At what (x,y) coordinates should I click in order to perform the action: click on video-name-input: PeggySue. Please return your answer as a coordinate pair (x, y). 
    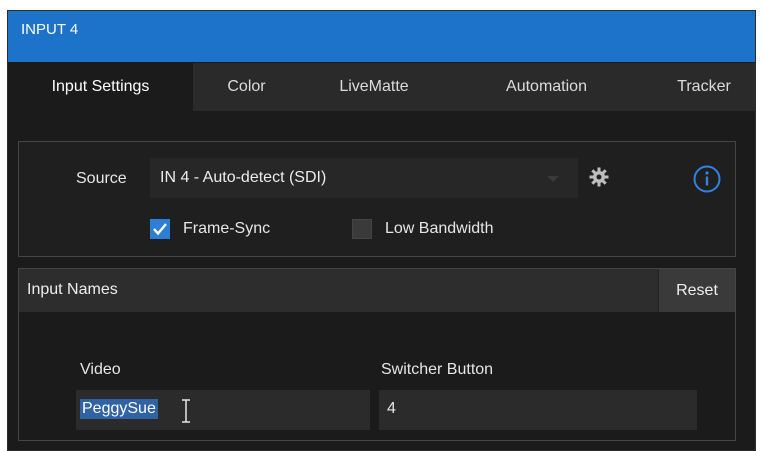
    Looking at the image, I should click on (223, 410).